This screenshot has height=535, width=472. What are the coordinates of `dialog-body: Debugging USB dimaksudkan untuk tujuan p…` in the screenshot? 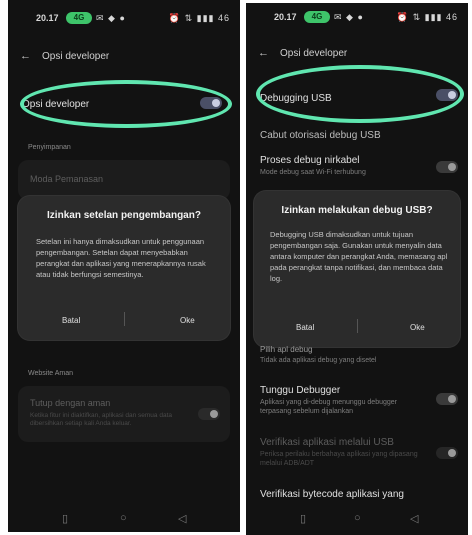 It's located at (359, 256).